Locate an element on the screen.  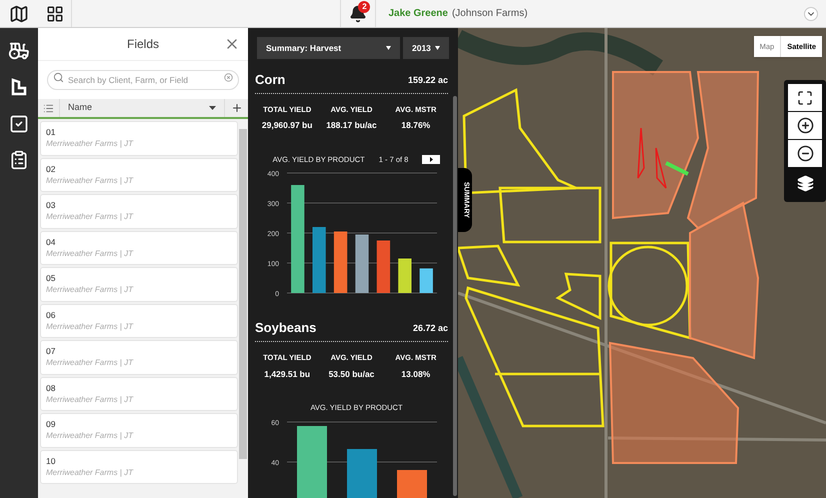
grid-icon is located at coordinates (55, 13).